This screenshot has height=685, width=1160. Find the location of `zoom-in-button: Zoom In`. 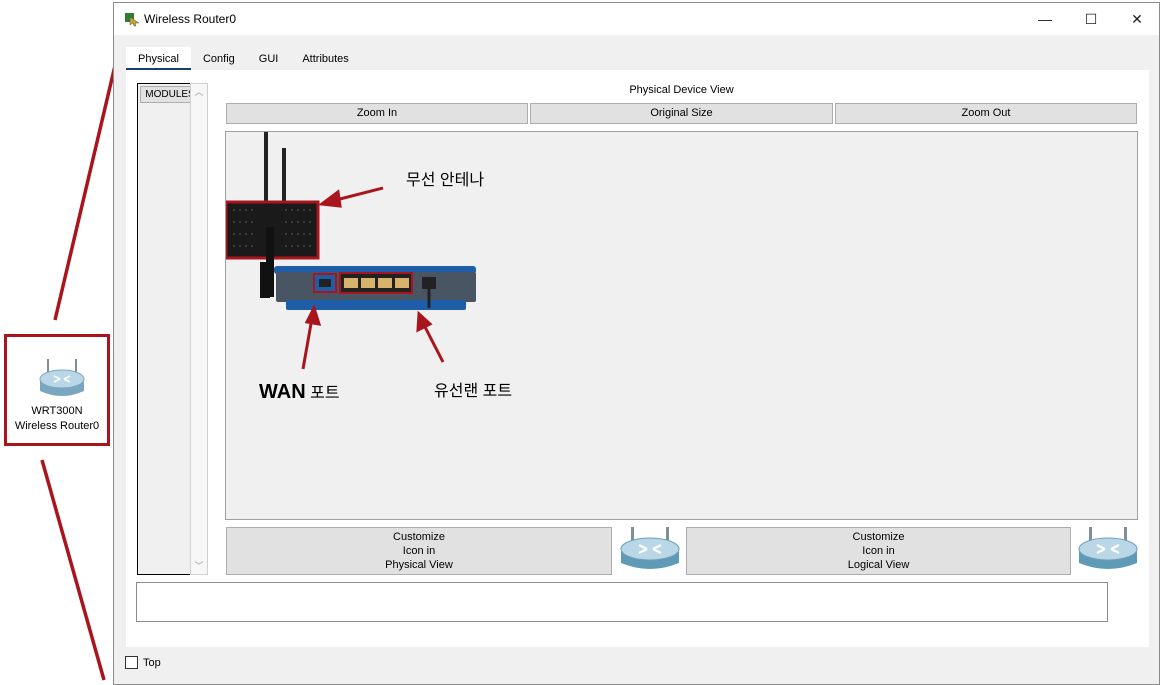

zoom-in-button: Zoom In is located at coordinates (377, 113).